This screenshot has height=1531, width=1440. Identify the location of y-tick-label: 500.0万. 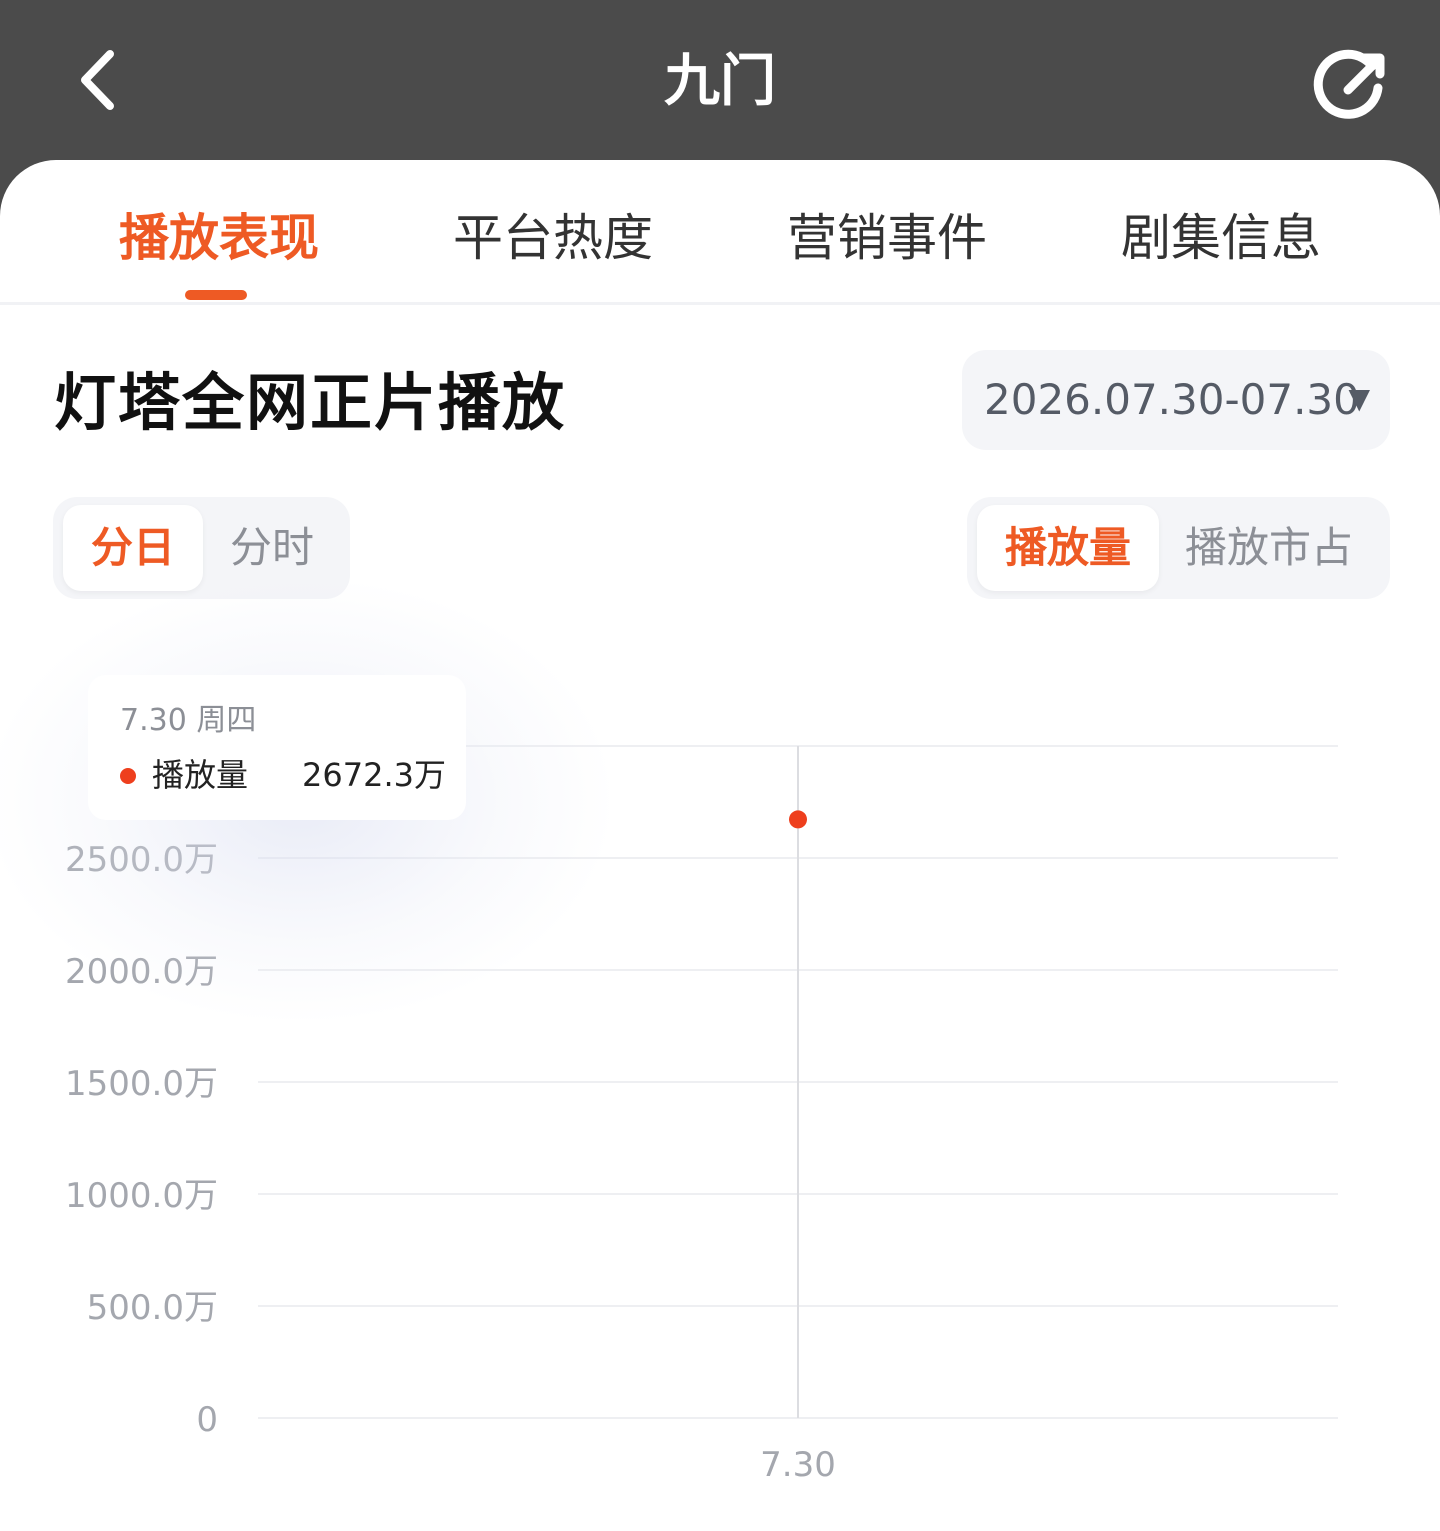
(152, 1308).